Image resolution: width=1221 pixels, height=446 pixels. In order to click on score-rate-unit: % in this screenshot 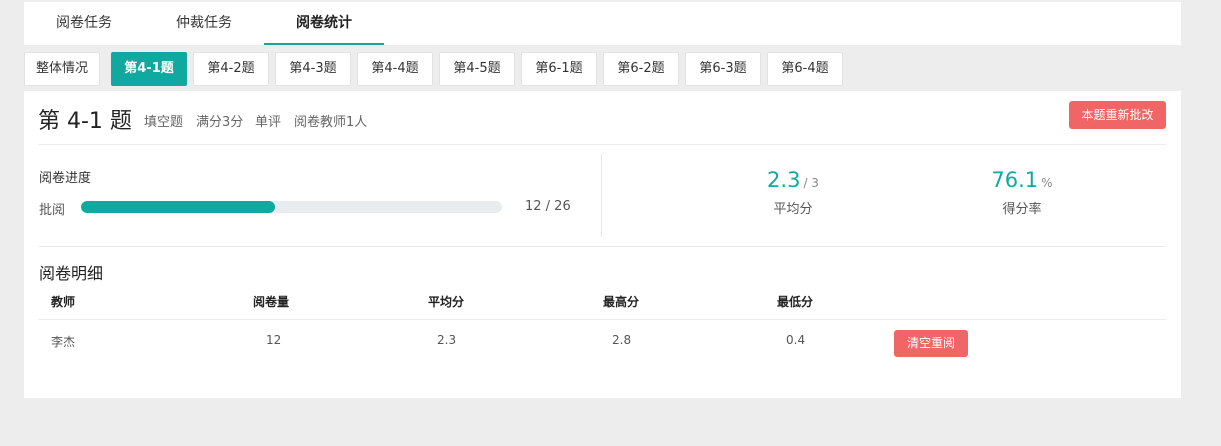, I will do `click(1047, 183)`.